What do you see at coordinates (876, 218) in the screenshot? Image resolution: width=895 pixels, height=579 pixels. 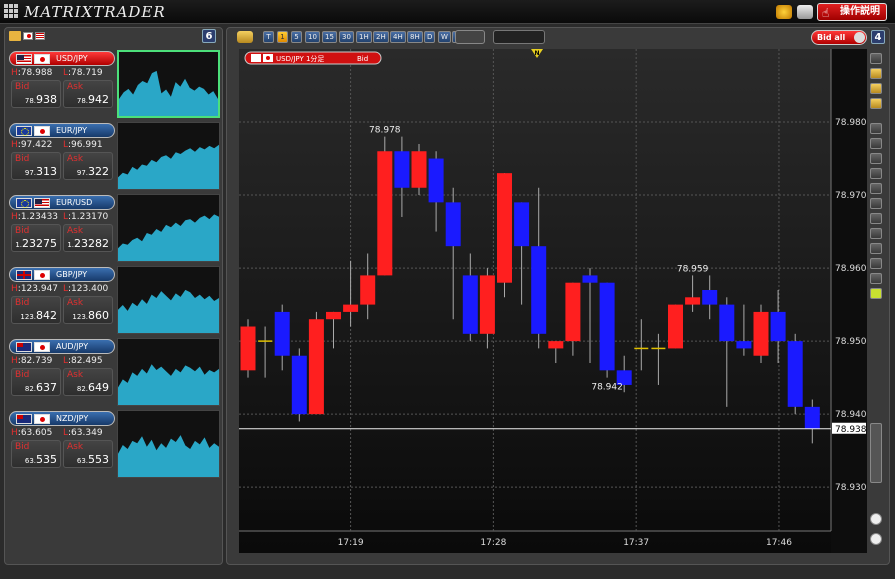 I see `channel-tool-icon` at bounding box center [876, 218].